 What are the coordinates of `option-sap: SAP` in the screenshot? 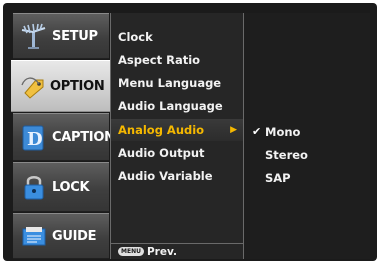 It's located at (307, 178).